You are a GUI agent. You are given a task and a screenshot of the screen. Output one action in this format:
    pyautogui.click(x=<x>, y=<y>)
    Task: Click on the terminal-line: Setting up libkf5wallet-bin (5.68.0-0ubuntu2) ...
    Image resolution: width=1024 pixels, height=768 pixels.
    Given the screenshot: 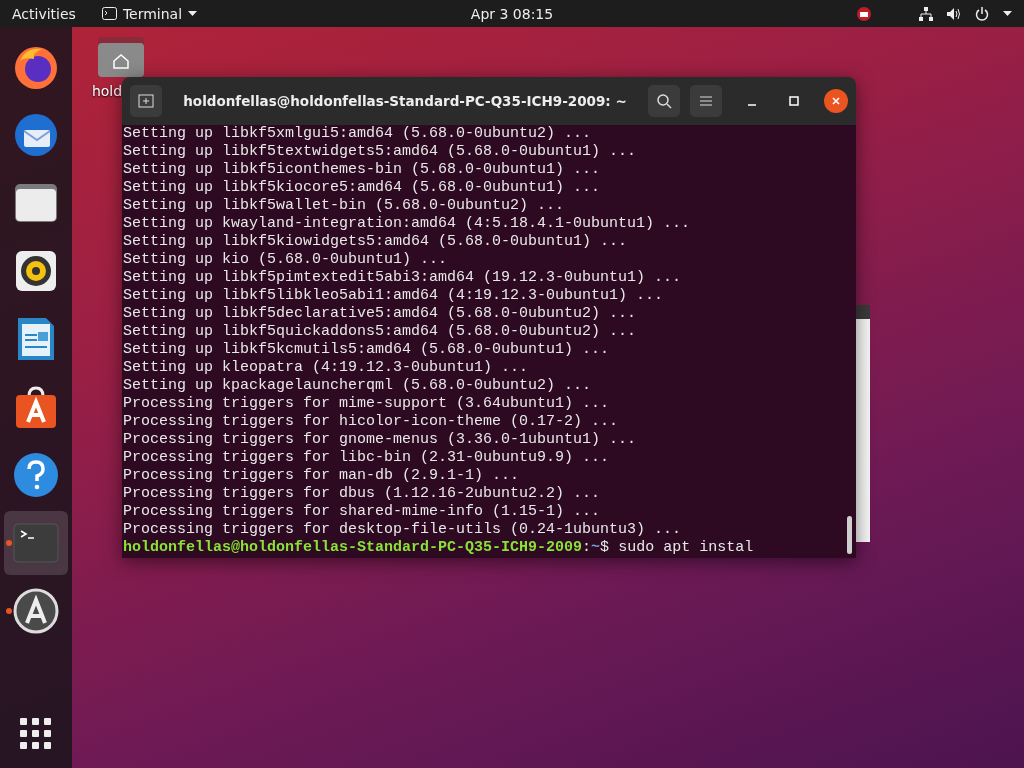 What is the action you would take?
    pyautogui.click(x=344, y=206)
    